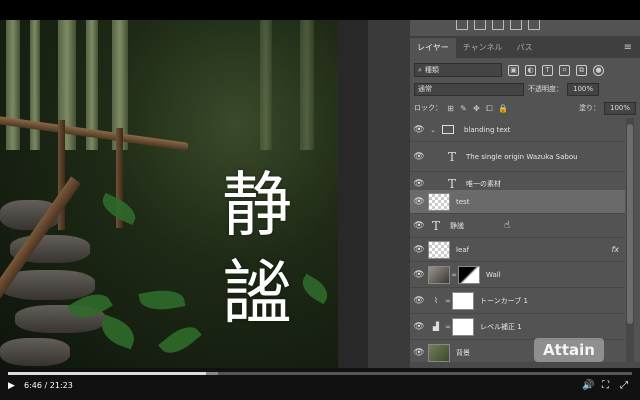 Image resolution: width=640 pixels, height=400 pixels. I want to click on video-player-bar: ▶ 6:46 / 21:23 🔊 ⛶ ⤢, so click(320, 384).